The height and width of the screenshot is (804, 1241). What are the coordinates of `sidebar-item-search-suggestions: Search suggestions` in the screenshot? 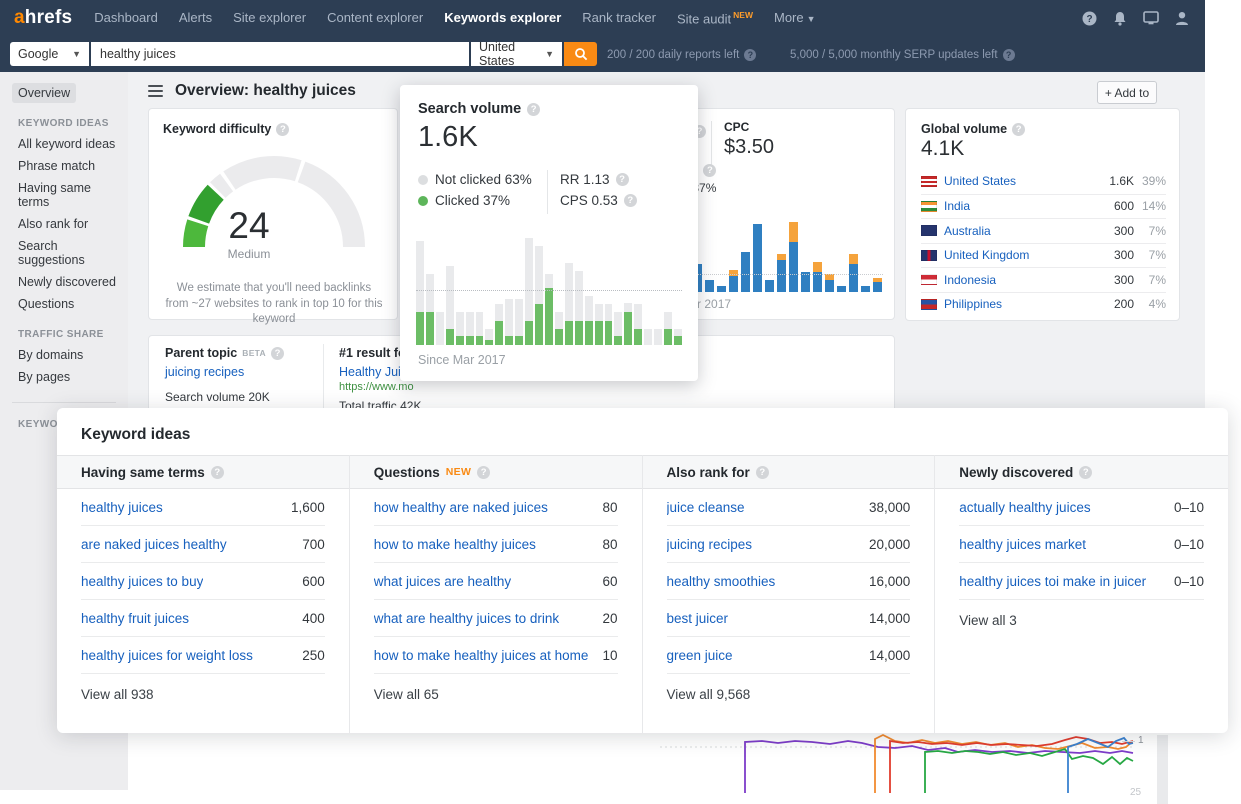 It's located at (70, 253).